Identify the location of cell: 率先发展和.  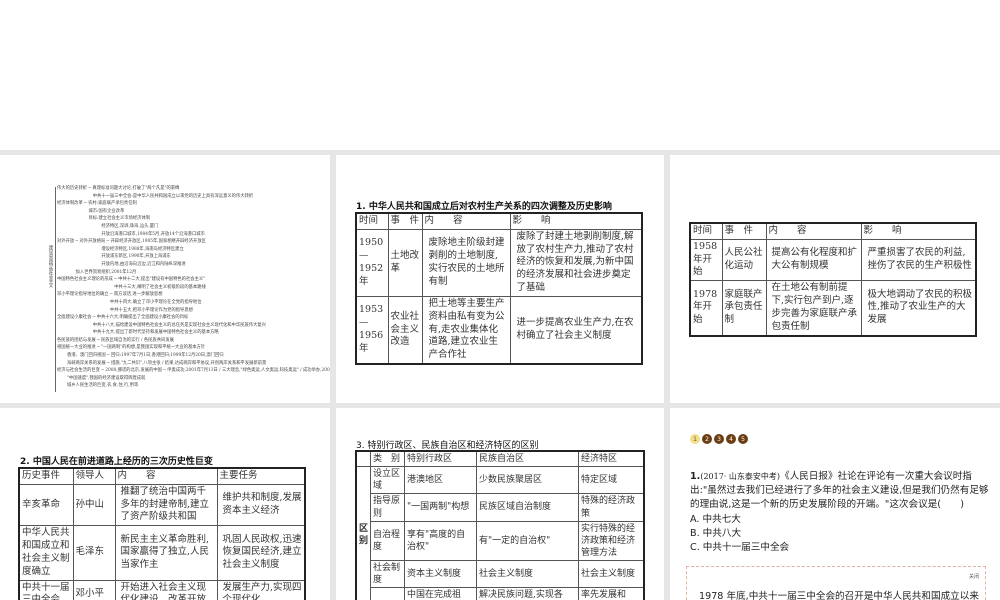
(611, 593).